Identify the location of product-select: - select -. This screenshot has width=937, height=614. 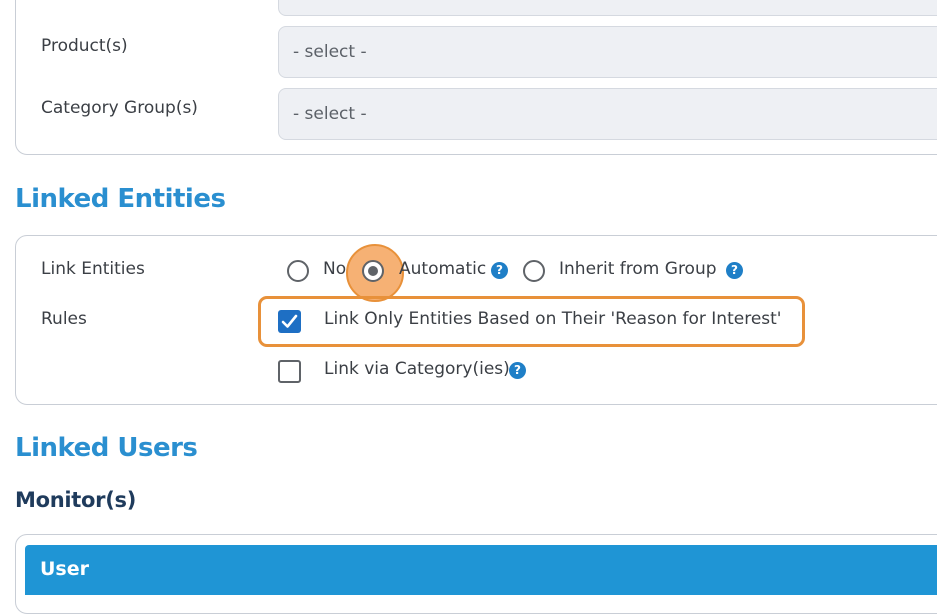
(607, 52).